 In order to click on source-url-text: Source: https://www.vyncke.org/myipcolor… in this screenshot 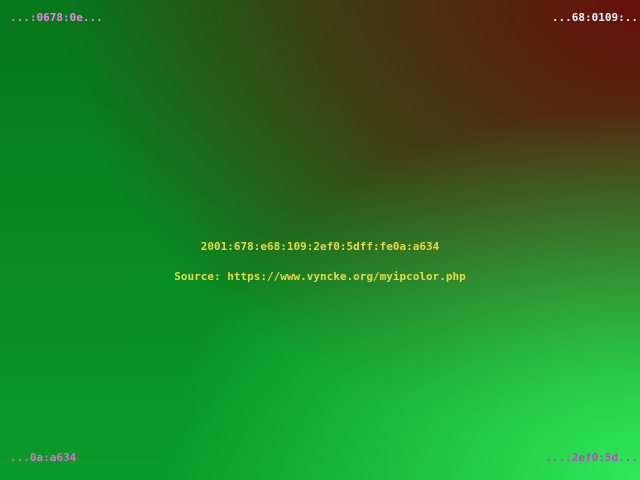, I will do `click(320, 276)`.